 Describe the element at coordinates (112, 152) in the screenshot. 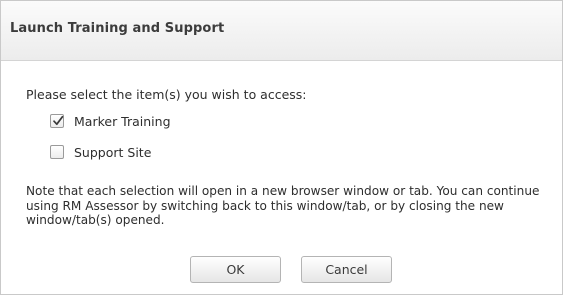

I see `support-site-label: Support Site` at that location.